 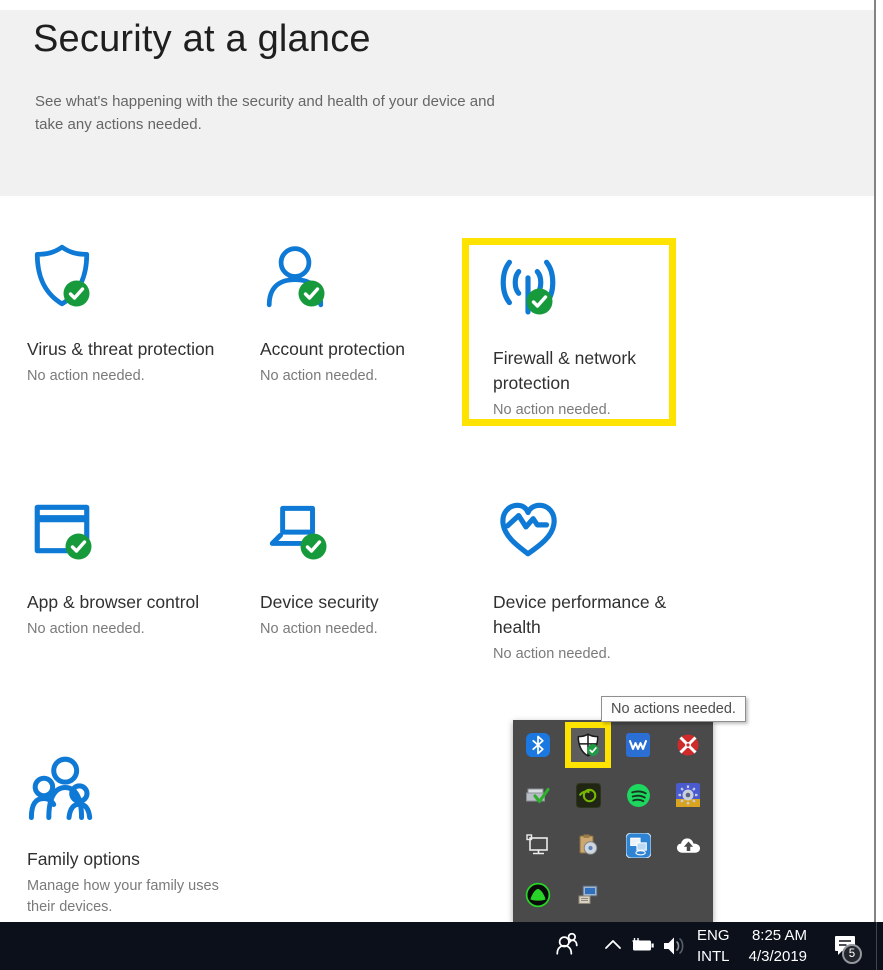 What do you see at coordinates (372, 568) in the screenshot?
I see `tile-device-security: Device security No action needed.` at bounding box center [372, 568].